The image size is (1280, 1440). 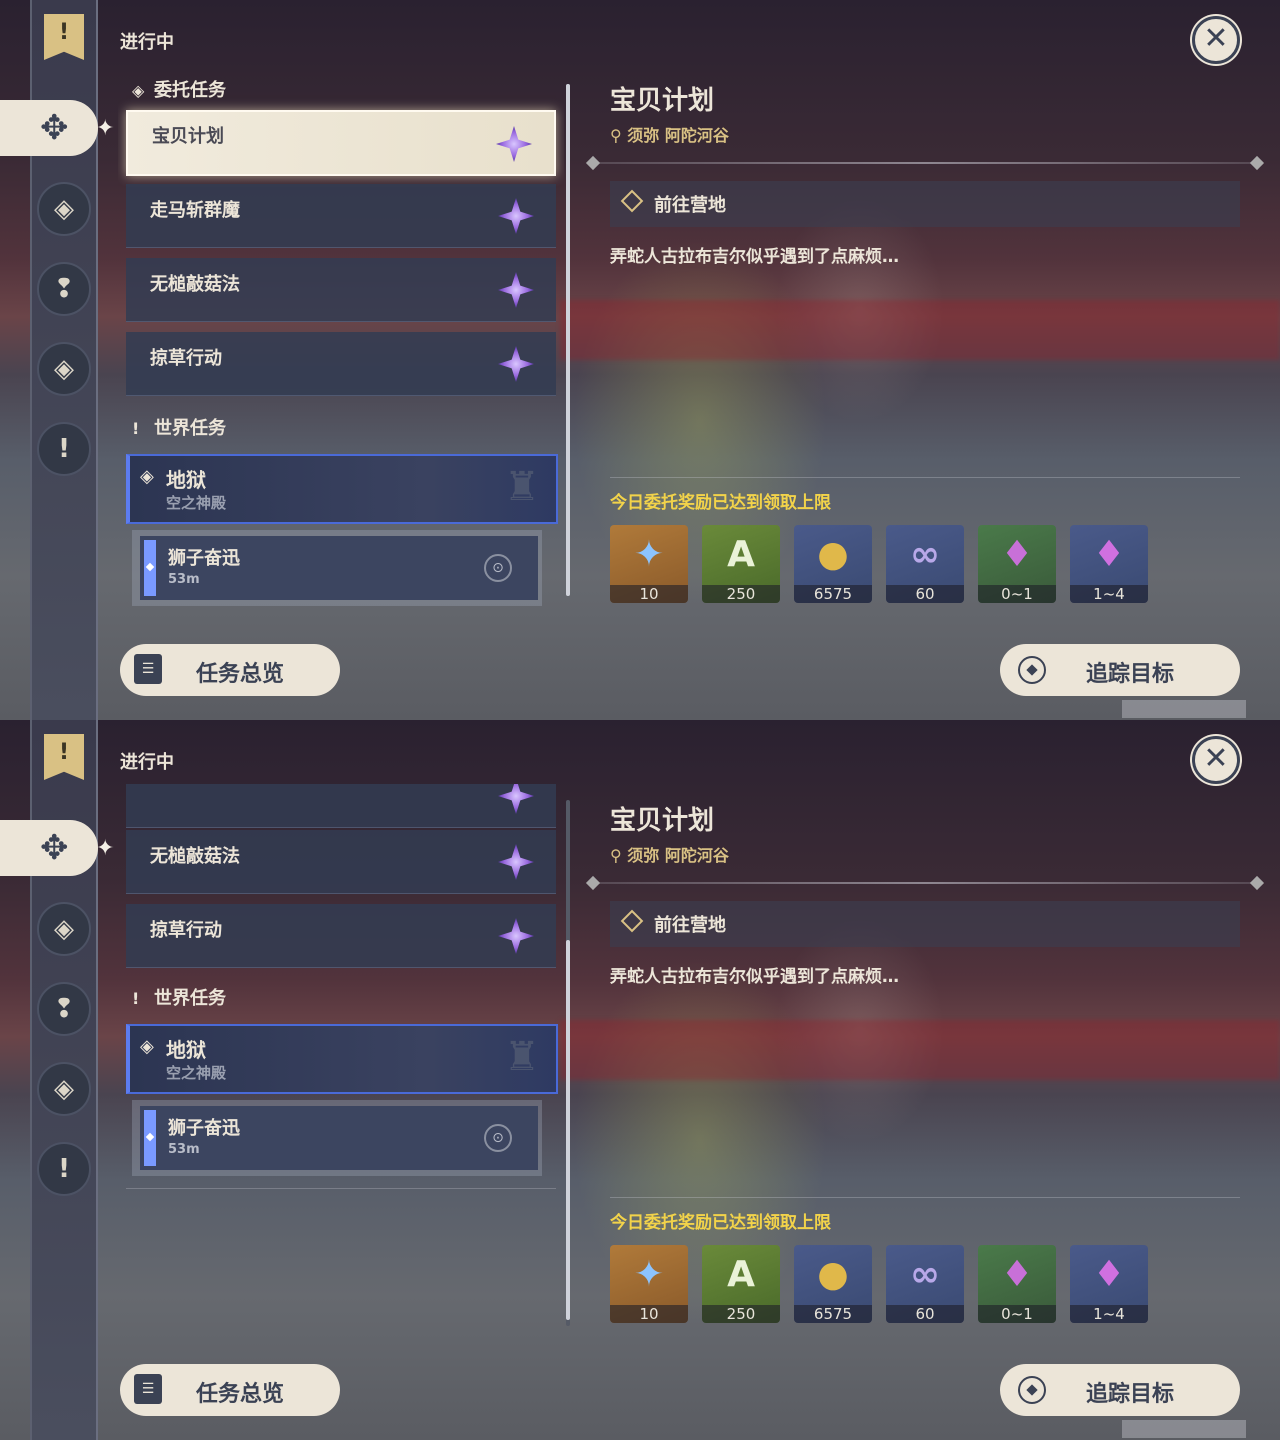 What do you see at coordinates (179, 91) in the screenshot?
I see `category-commissions: ◈ 委托任务` at bounding box center [179, 91].